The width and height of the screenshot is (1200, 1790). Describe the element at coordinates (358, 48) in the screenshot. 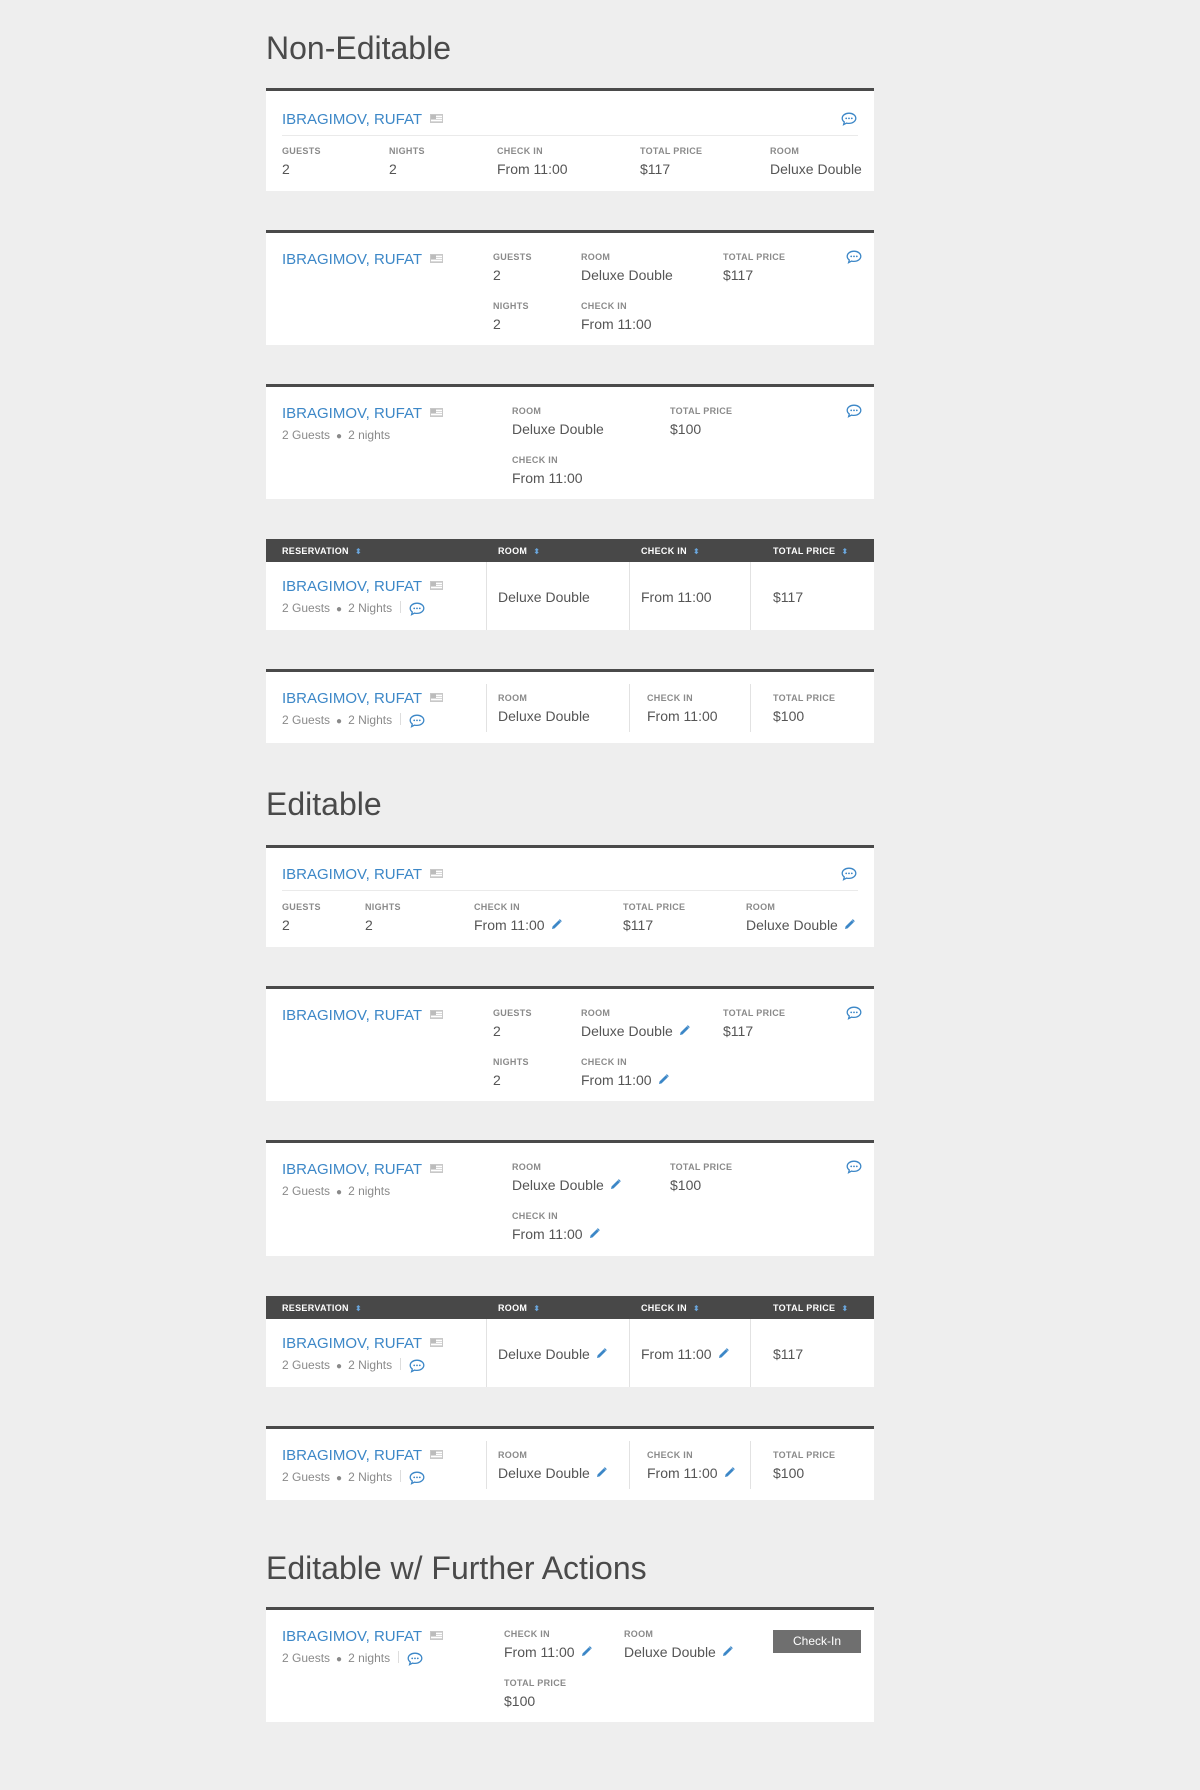

I see `section-title-non-editable: Non-Editable` at that location.